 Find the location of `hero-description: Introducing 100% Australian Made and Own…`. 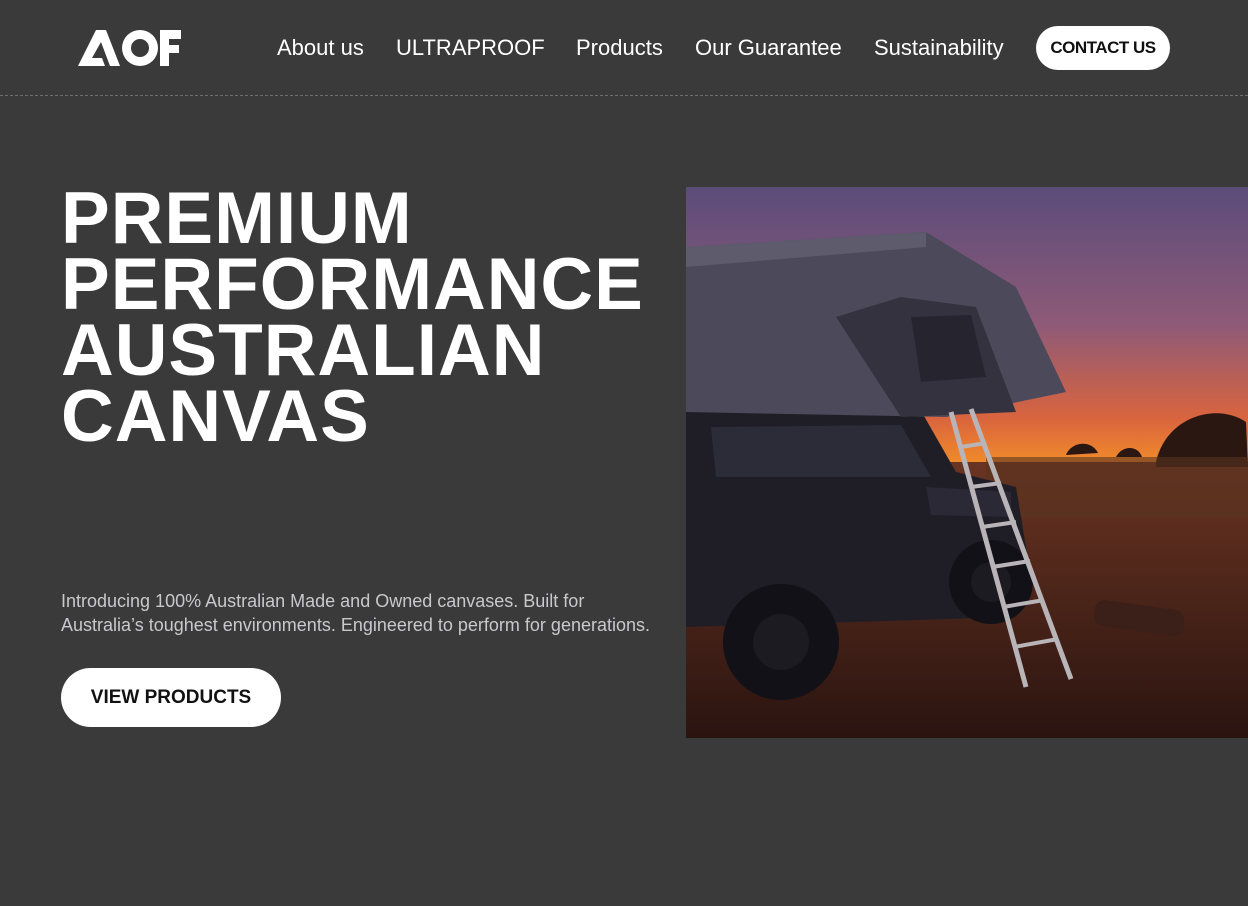

hero-description: Introducing 100% Australian Made and Own… is located at coordinates (355, 613).